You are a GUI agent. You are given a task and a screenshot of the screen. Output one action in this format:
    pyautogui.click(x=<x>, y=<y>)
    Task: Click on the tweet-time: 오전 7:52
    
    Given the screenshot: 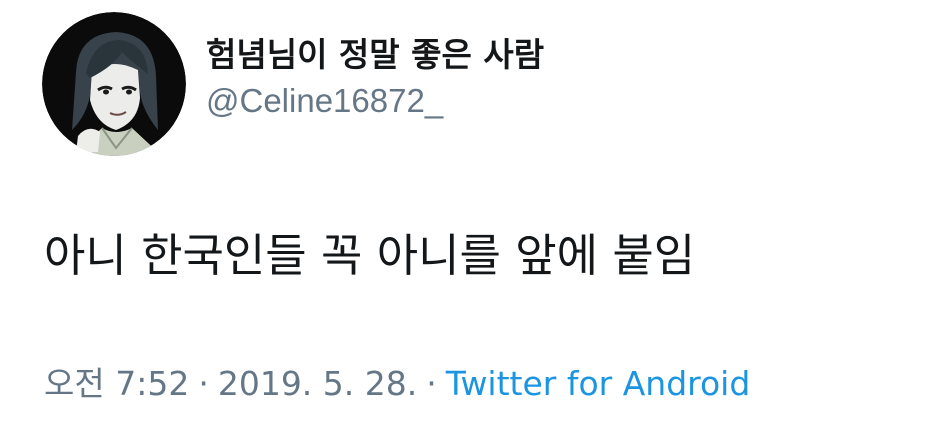 What is the action you would take?
    pyautogui.click(x=116, y=383)
    